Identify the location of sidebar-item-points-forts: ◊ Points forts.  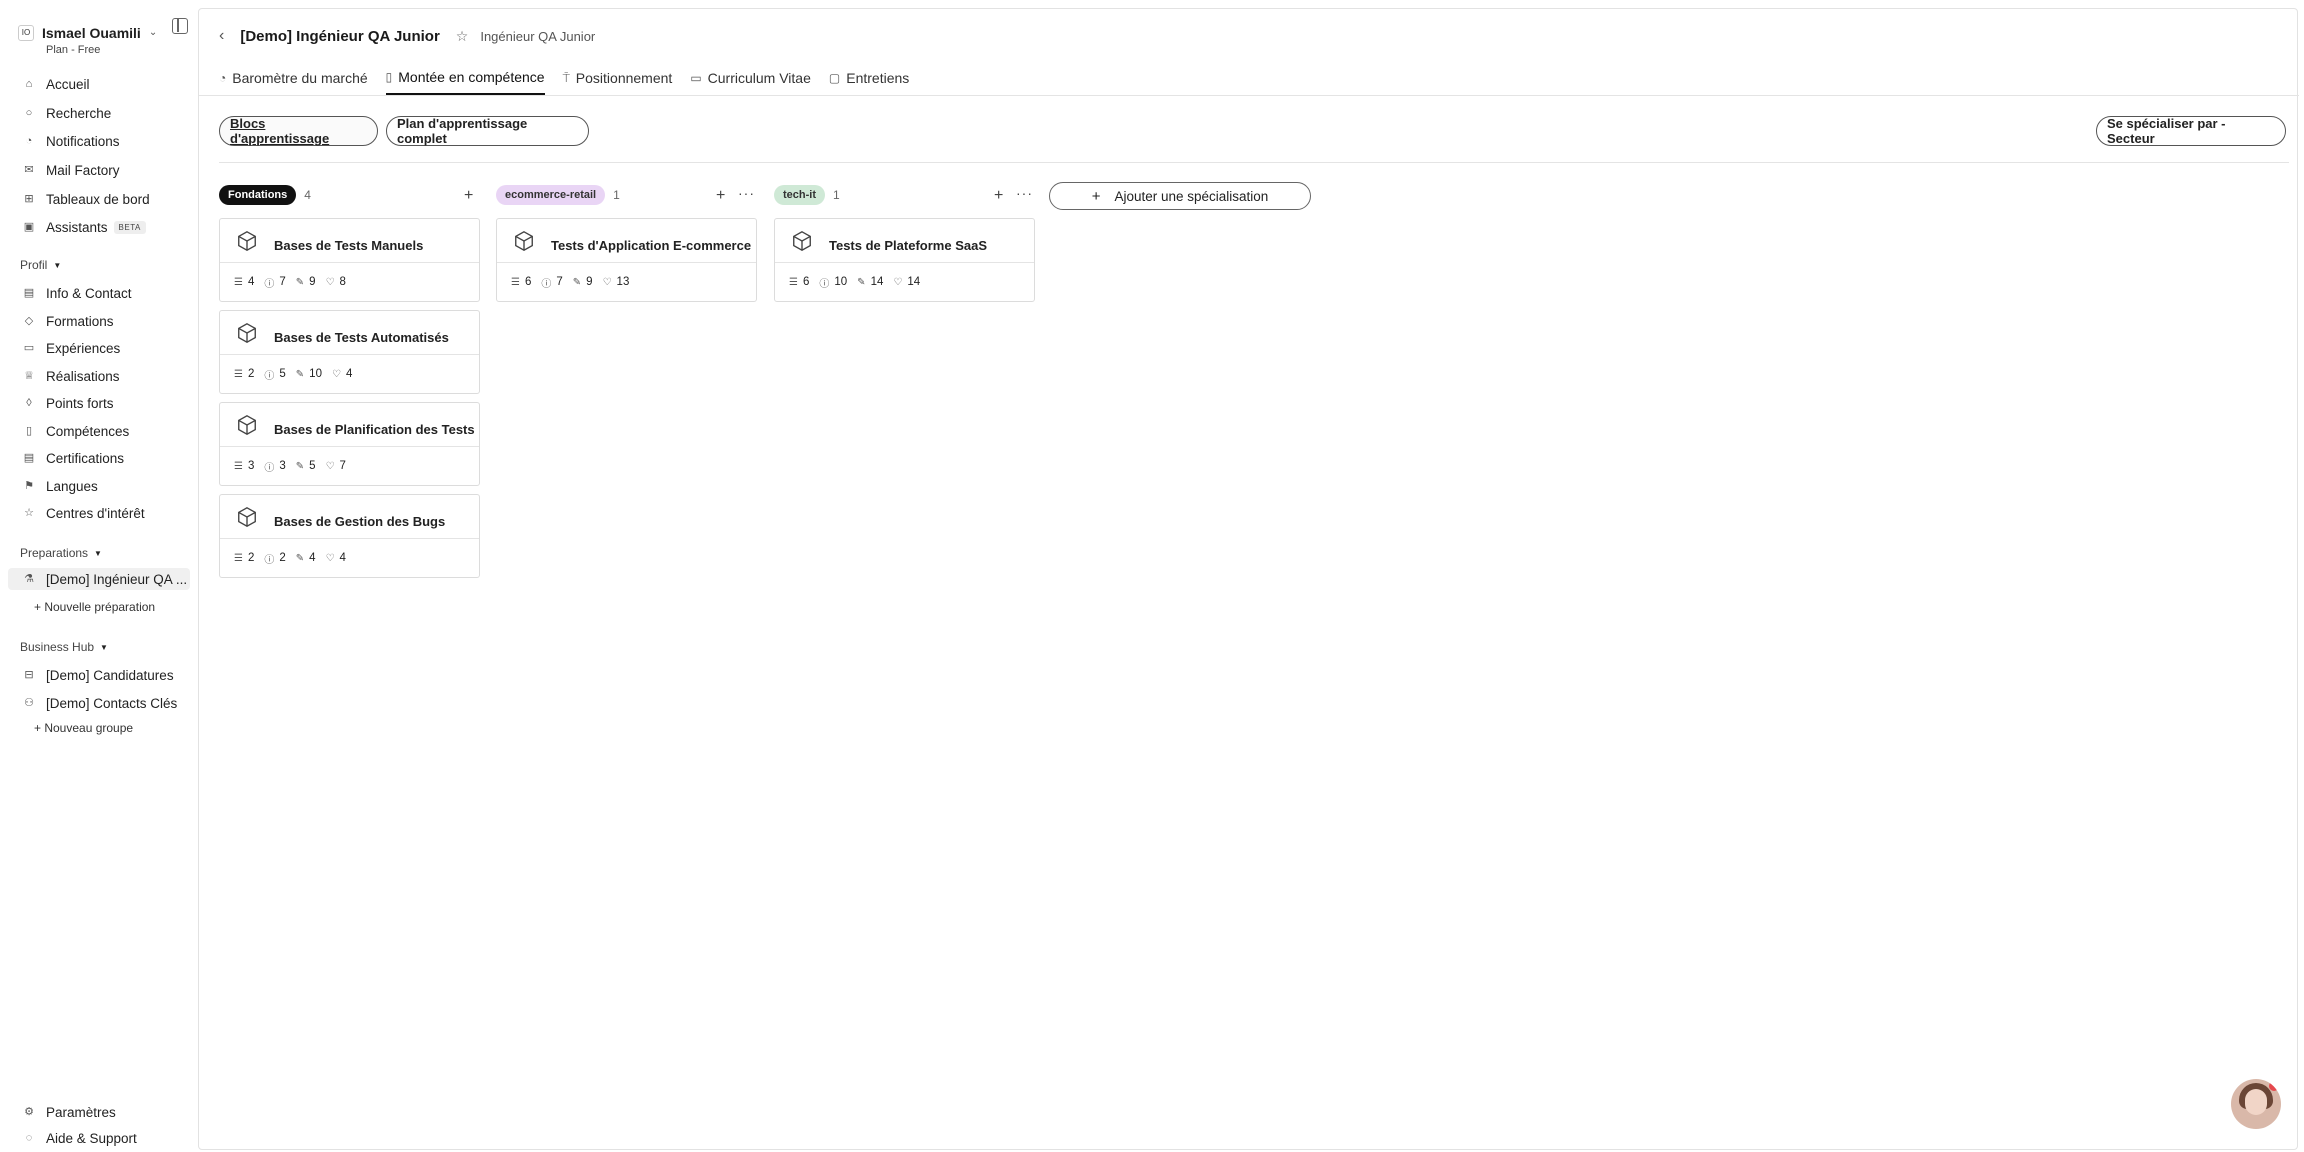
(107, 403).